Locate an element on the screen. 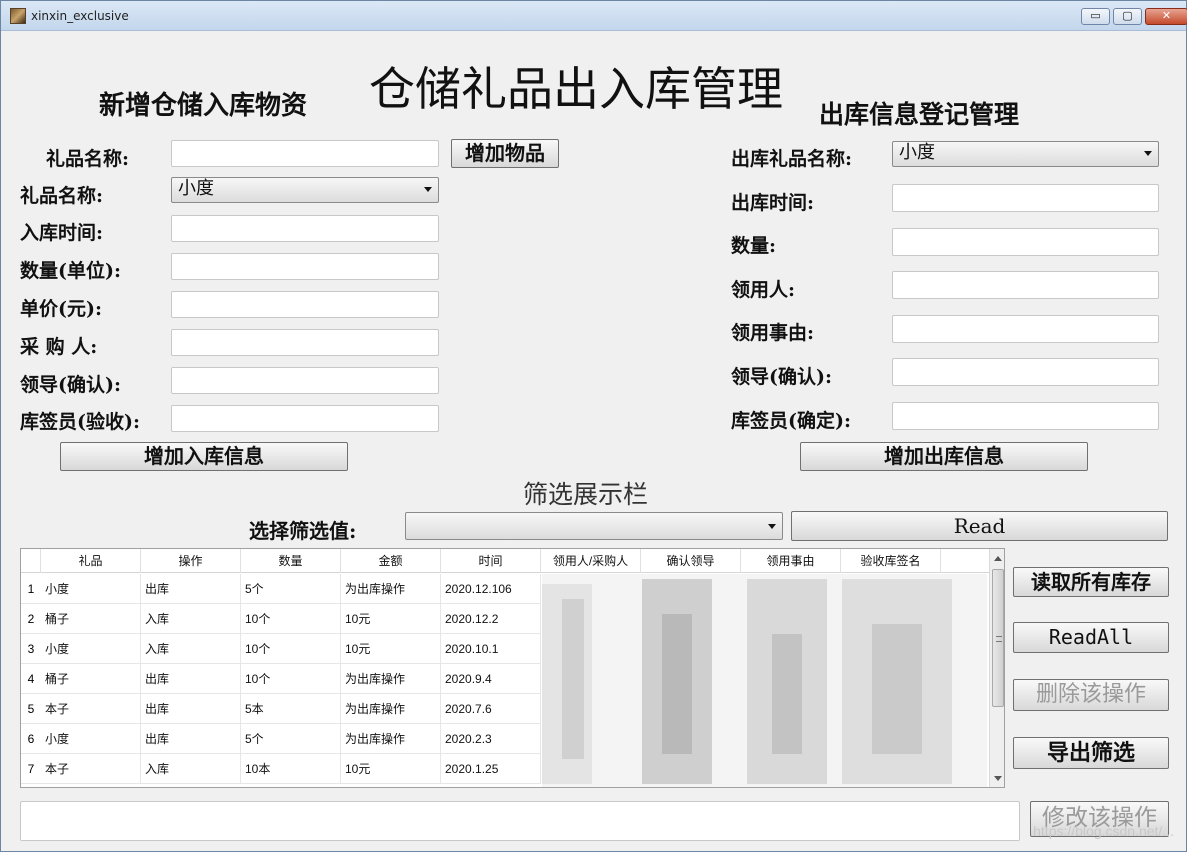 This screenshot has height=852, width=1187. inbound-leader-input is located at coordinates (305, 380).